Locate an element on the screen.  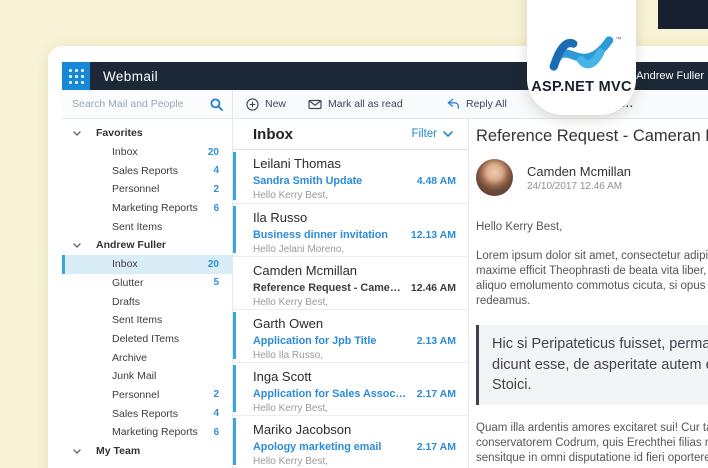
reply-all-button: Reply All is located at coordinates (476, 104).